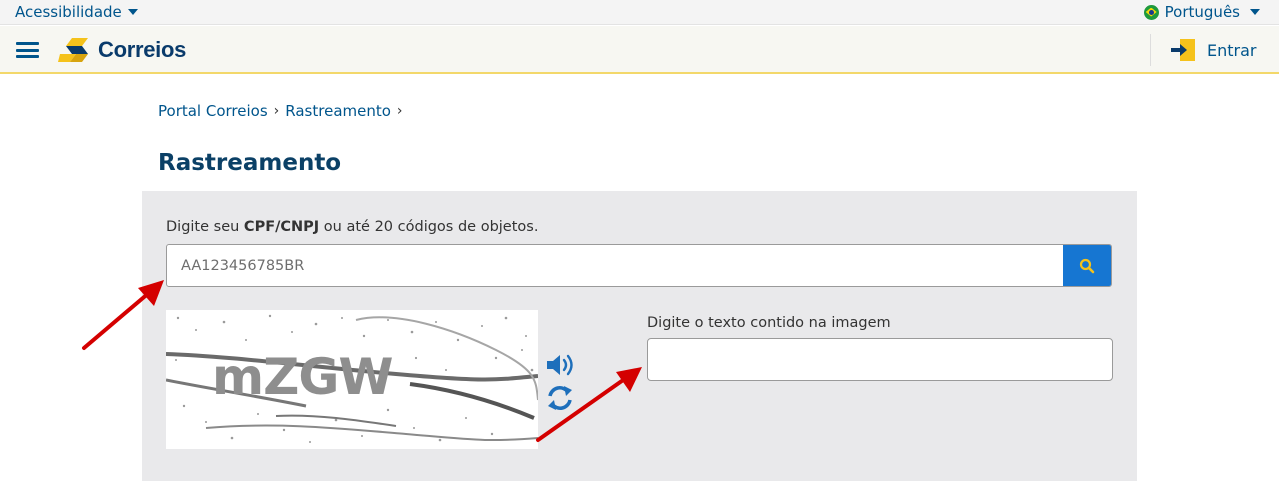 This screenshot has height=497, width=1279. I want to click on speaker-icon, so click(561, 365).